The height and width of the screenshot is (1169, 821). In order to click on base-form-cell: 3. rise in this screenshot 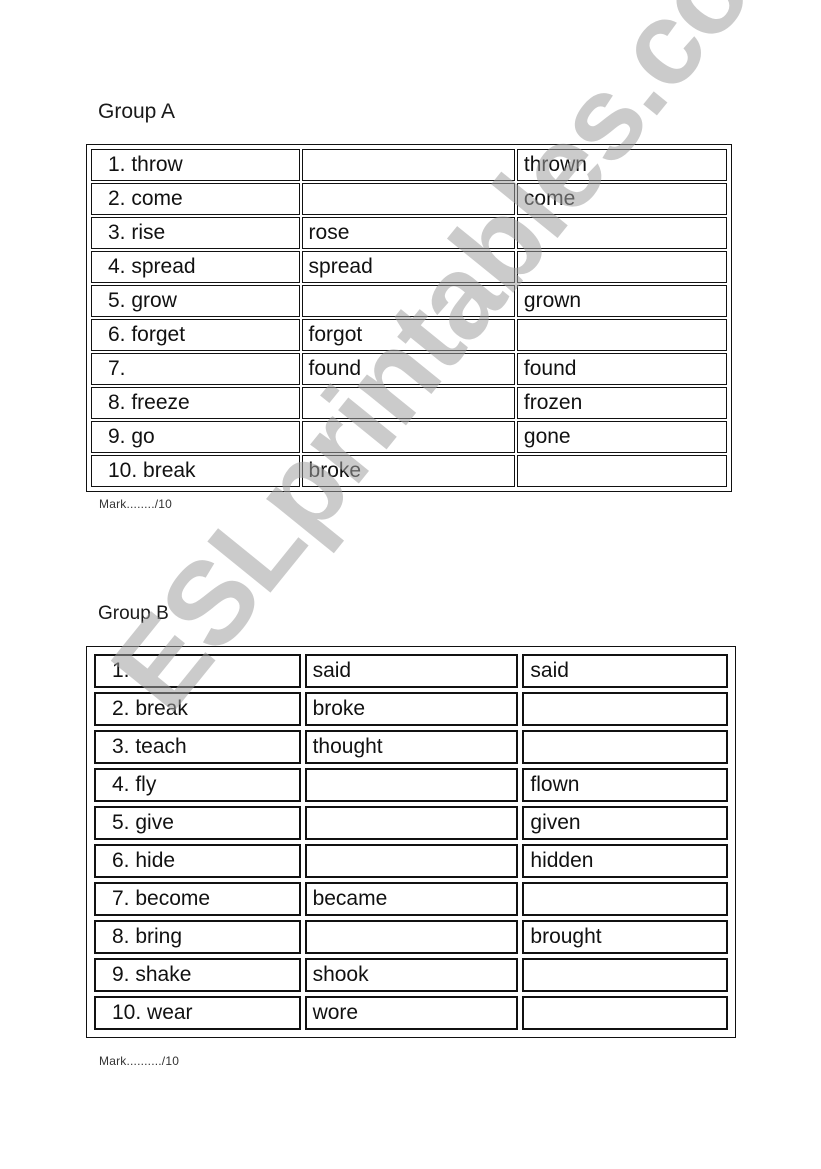, I will do `click(195, 233)`.